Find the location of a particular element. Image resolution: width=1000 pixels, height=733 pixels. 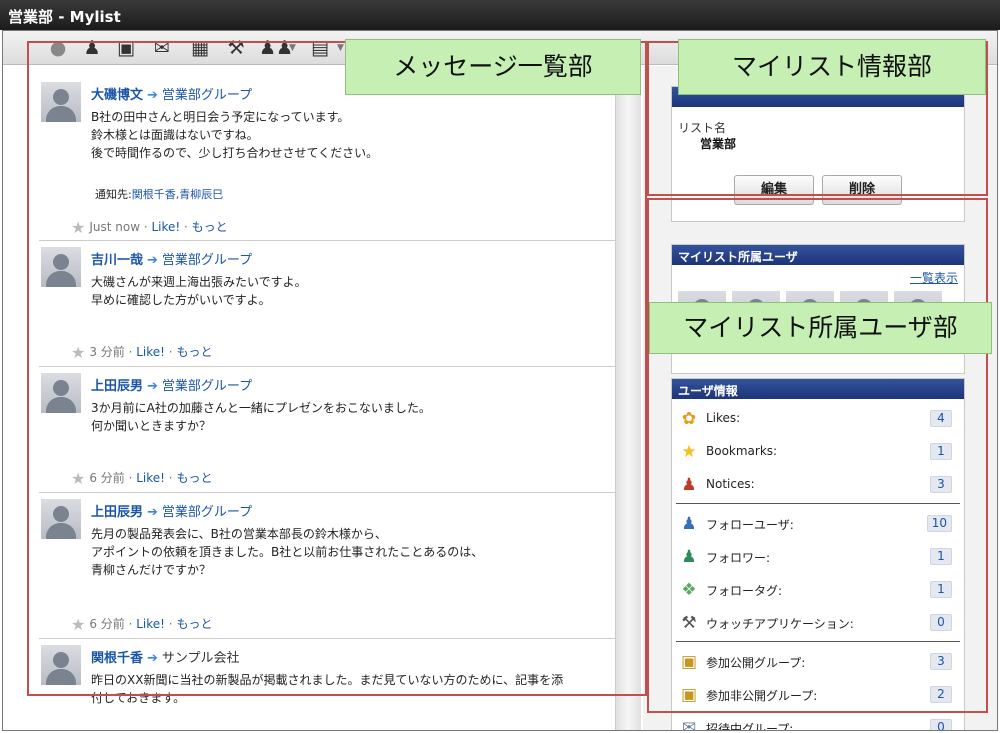

mail-icon: ✉ is located at coordinates (162, 48).